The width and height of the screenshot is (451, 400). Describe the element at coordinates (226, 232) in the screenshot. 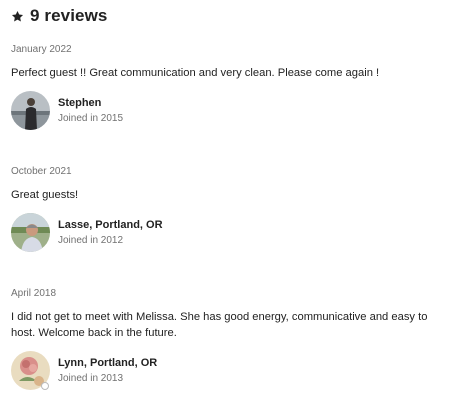

I see `reviewer: Lasse, Portland, OR Joined in 2012` at that location.